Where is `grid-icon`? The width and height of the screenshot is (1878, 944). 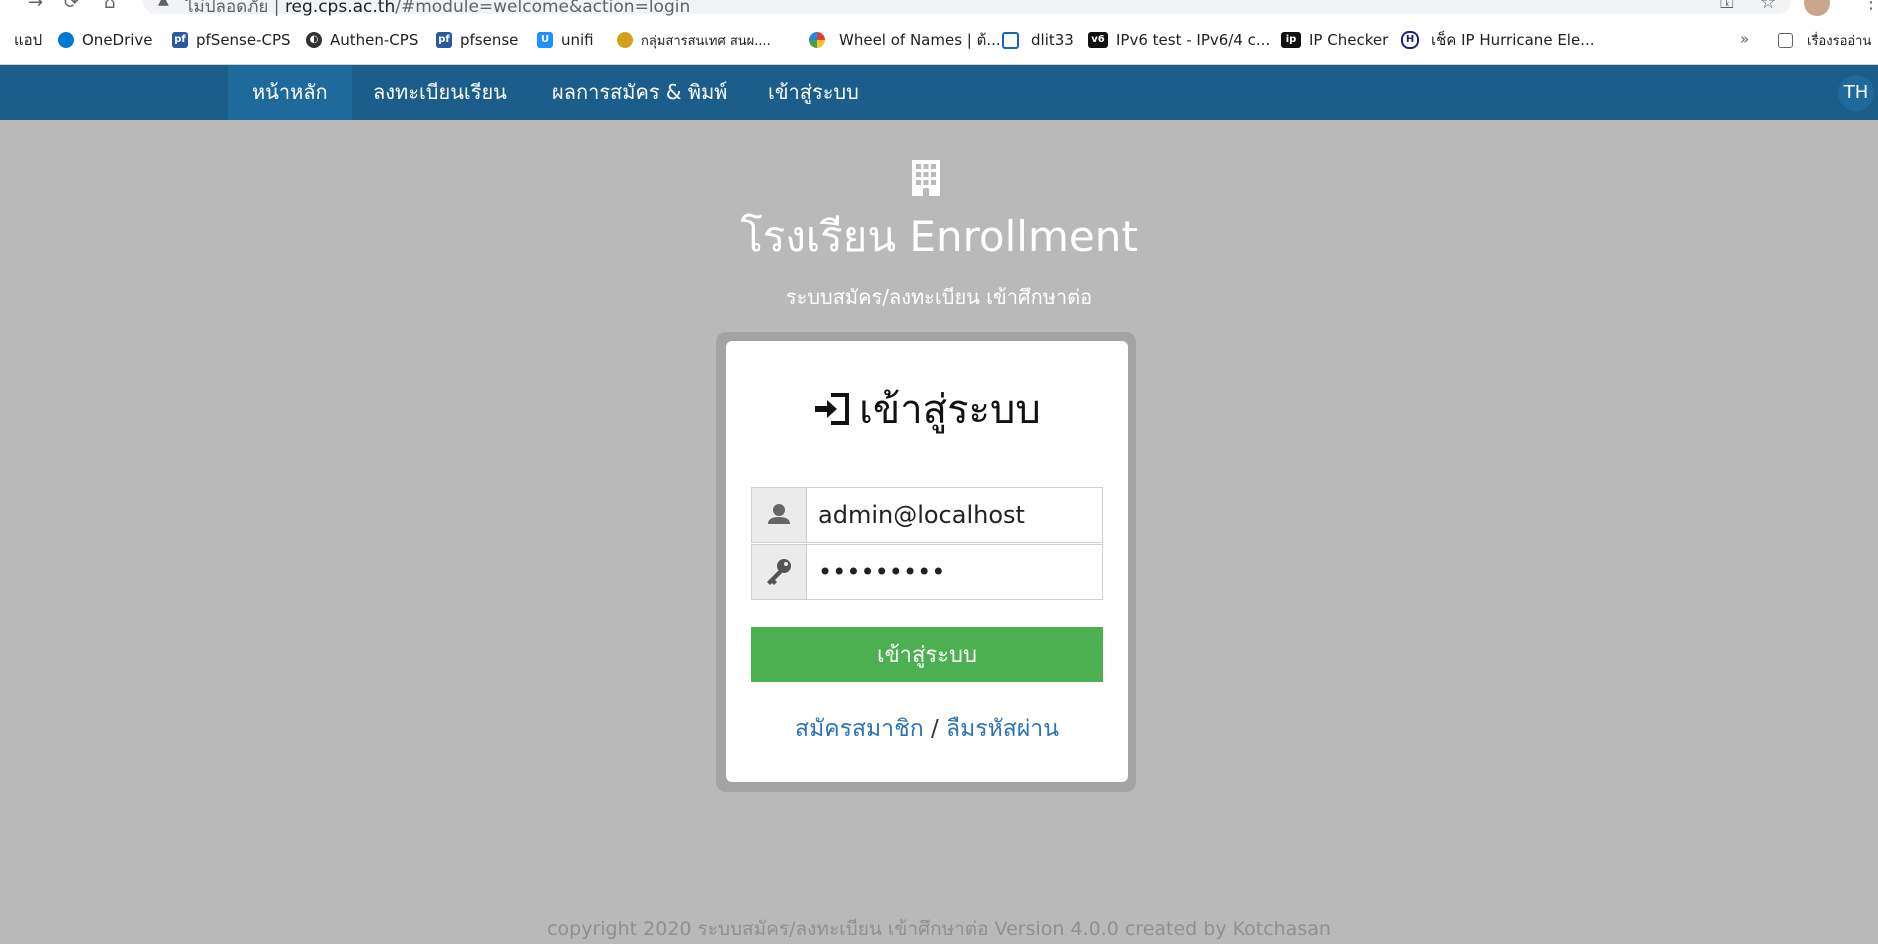
grid-icon is located at coordinates (1010, 40).